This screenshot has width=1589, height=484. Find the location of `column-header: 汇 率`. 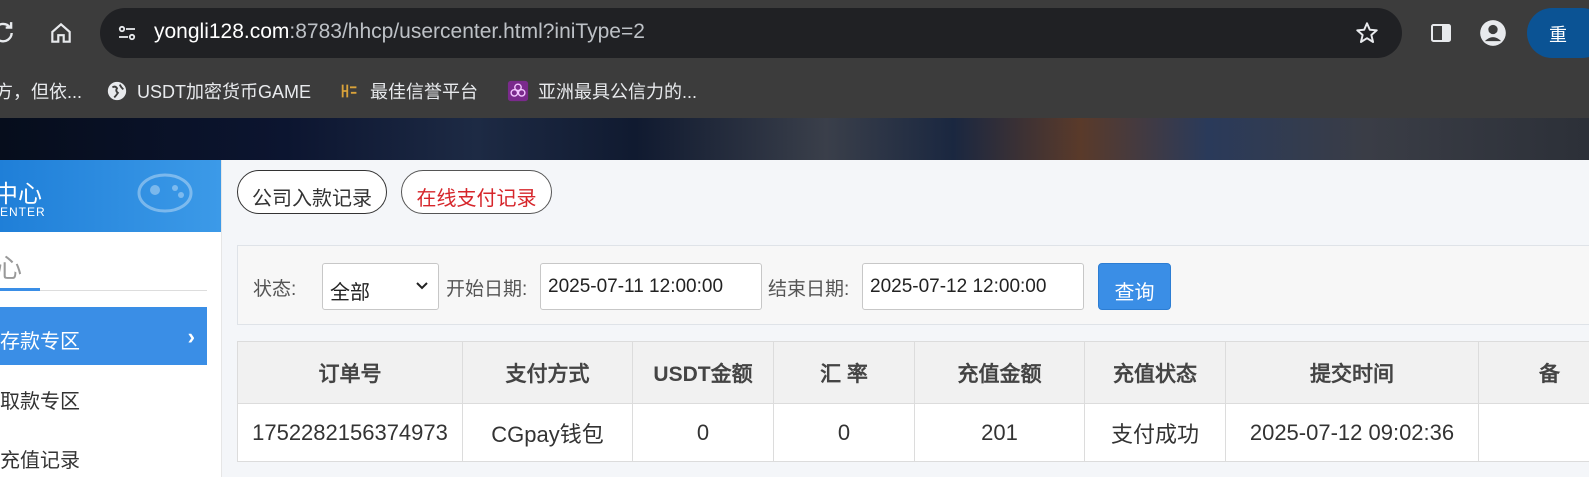

column-header: 汇 率 is located at coordinates (844, 373).